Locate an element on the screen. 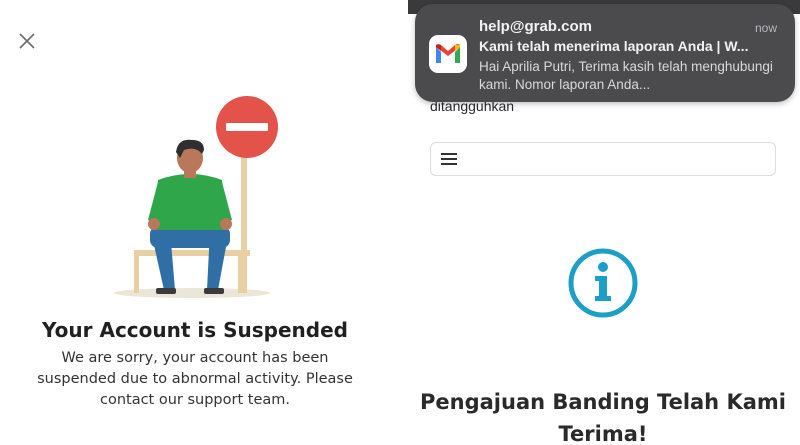  panel-divider is located at coordinates (404, 222).